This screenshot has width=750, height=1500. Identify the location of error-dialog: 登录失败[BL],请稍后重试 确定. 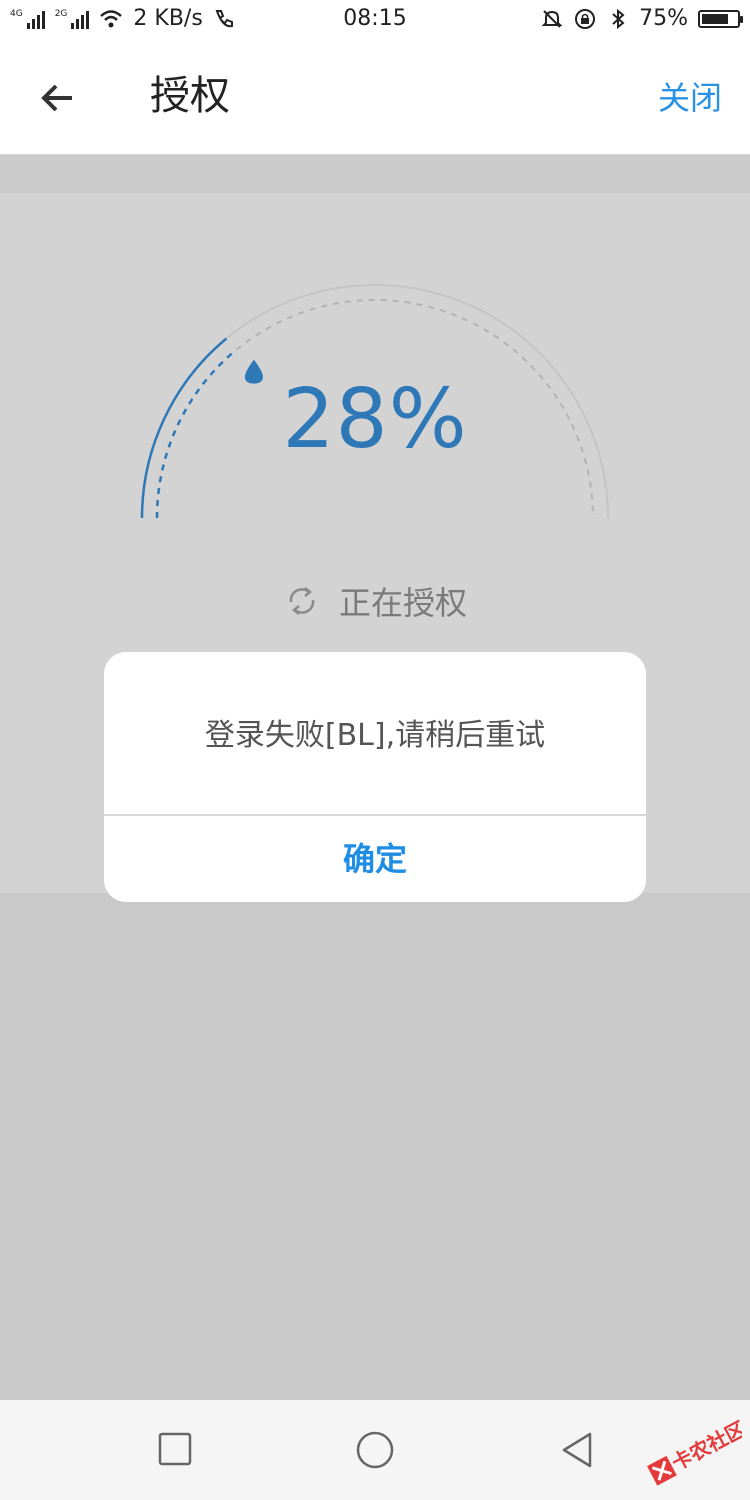
(375, 777).